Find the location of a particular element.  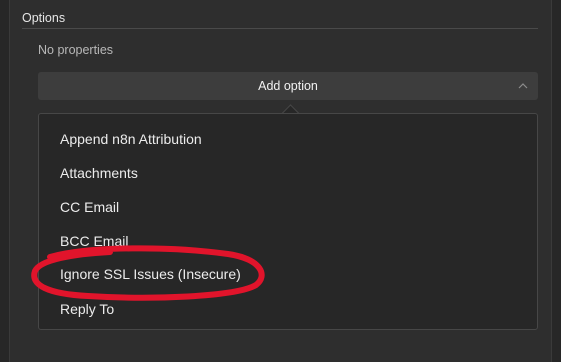

menu-item-append-n8n-attribution: Append n8n Attribution is located at coordinates (131, 139).